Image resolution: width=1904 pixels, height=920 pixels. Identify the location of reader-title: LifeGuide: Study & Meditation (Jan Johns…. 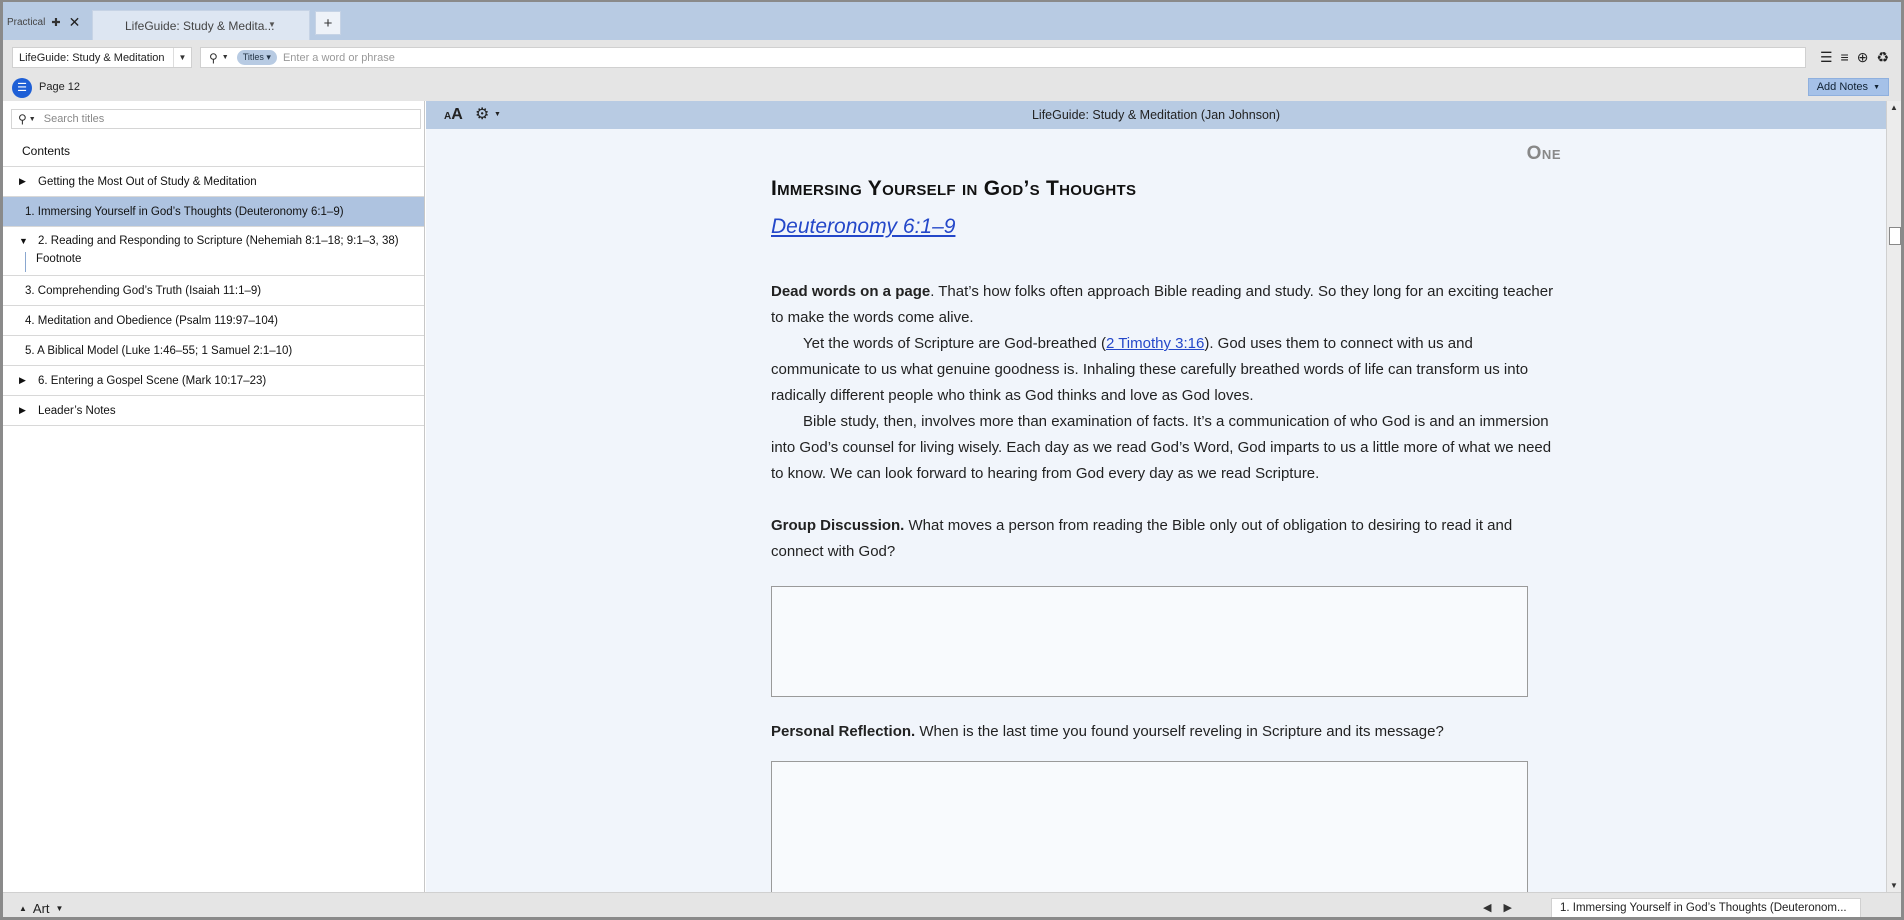
(1156, 115).